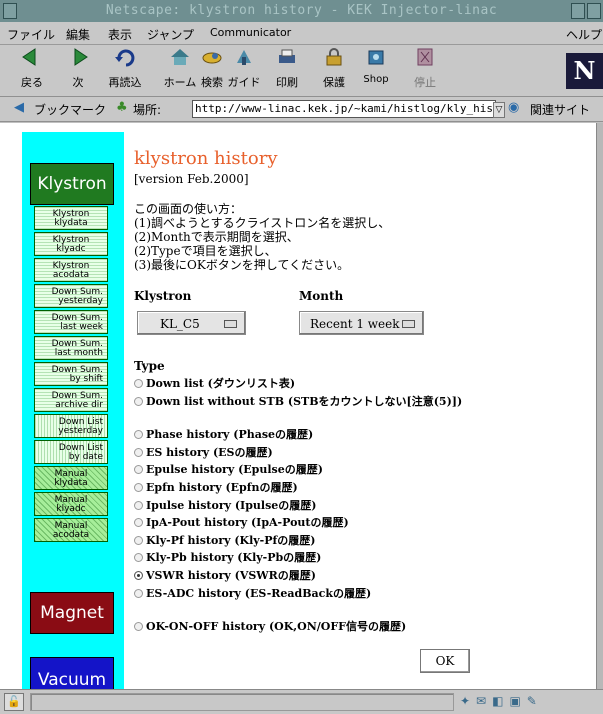  Describe the element at coordinates (321, 296) in the screenshot. I see `month-label: Month` at that location.